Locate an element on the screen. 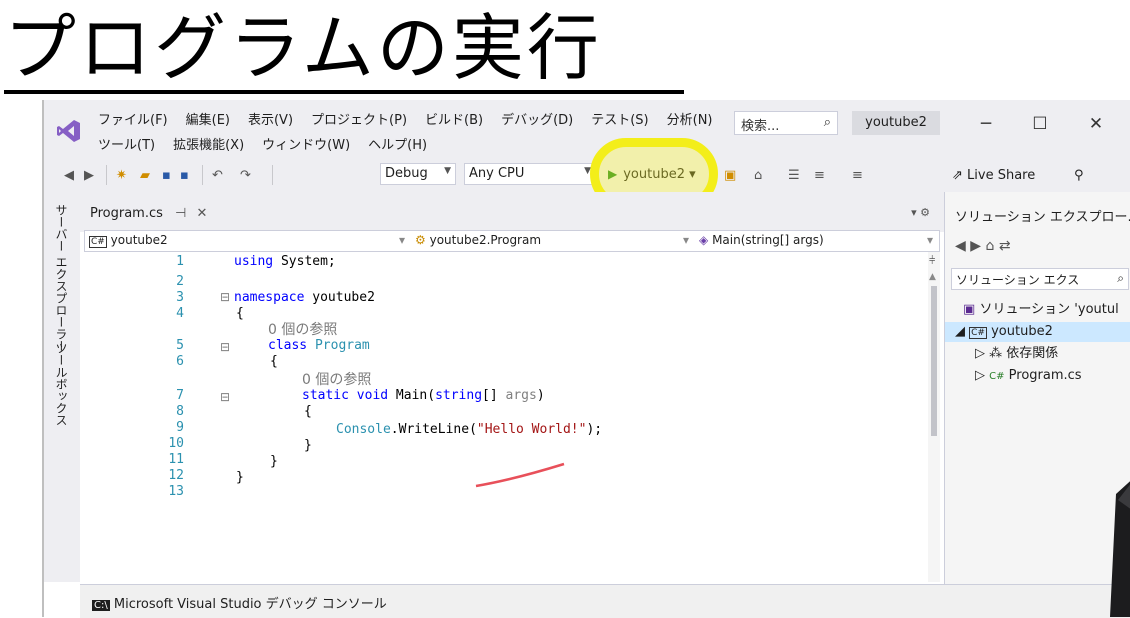 Image resolution: width=1130 pixels, height=618 pixels. menu-extensions: 拡張機能(X) is located at coordinates (208, 143).